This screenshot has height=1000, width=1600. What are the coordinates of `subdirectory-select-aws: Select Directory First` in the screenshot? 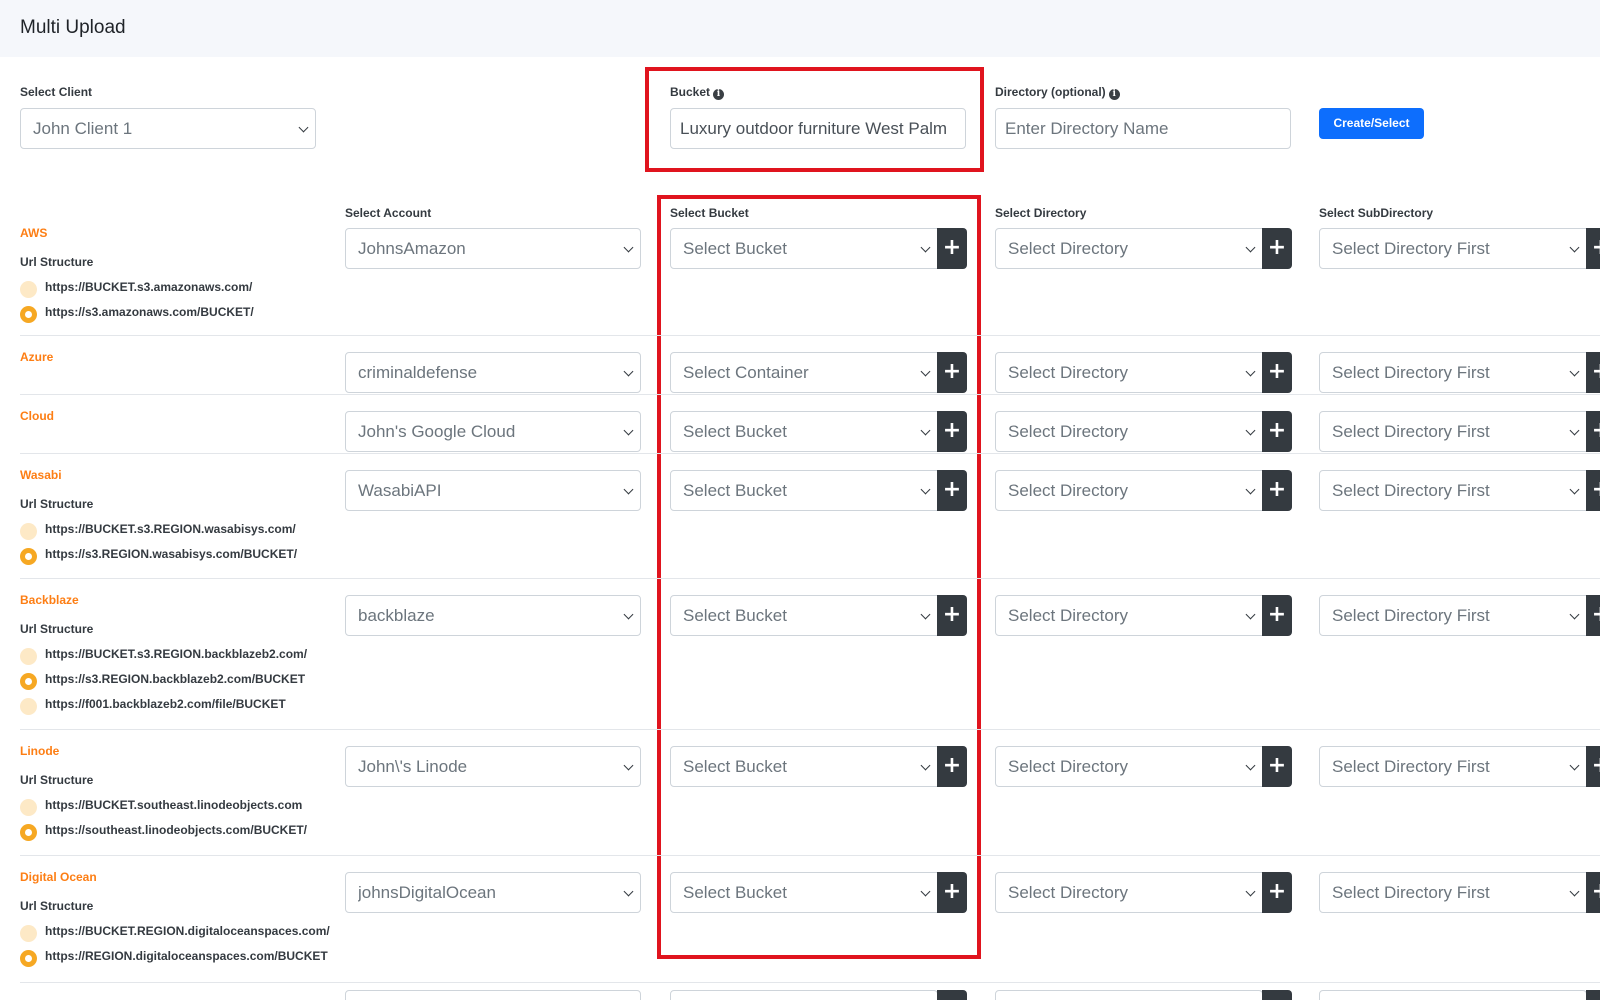 It's located at (1453, 248).